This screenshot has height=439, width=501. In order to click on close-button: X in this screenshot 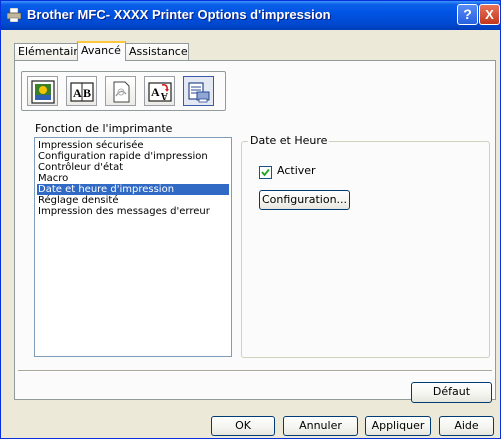, I will do `click(489, 14)`.